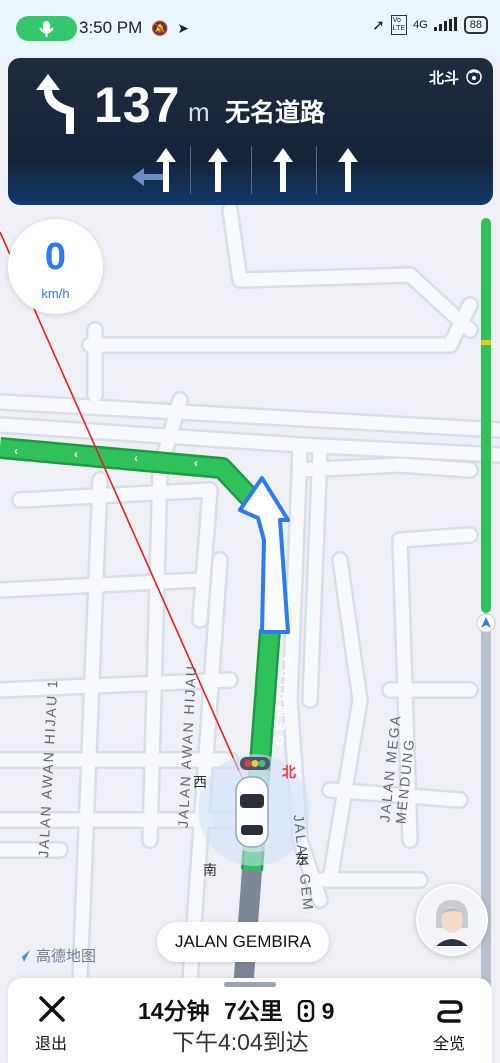 This screenshot has width=500, height=1063. Describe the element at coordinates (250, 131) in the screenshot. I see `navigation-instruction-card: 137 m 无名道路 北斗` at that location.